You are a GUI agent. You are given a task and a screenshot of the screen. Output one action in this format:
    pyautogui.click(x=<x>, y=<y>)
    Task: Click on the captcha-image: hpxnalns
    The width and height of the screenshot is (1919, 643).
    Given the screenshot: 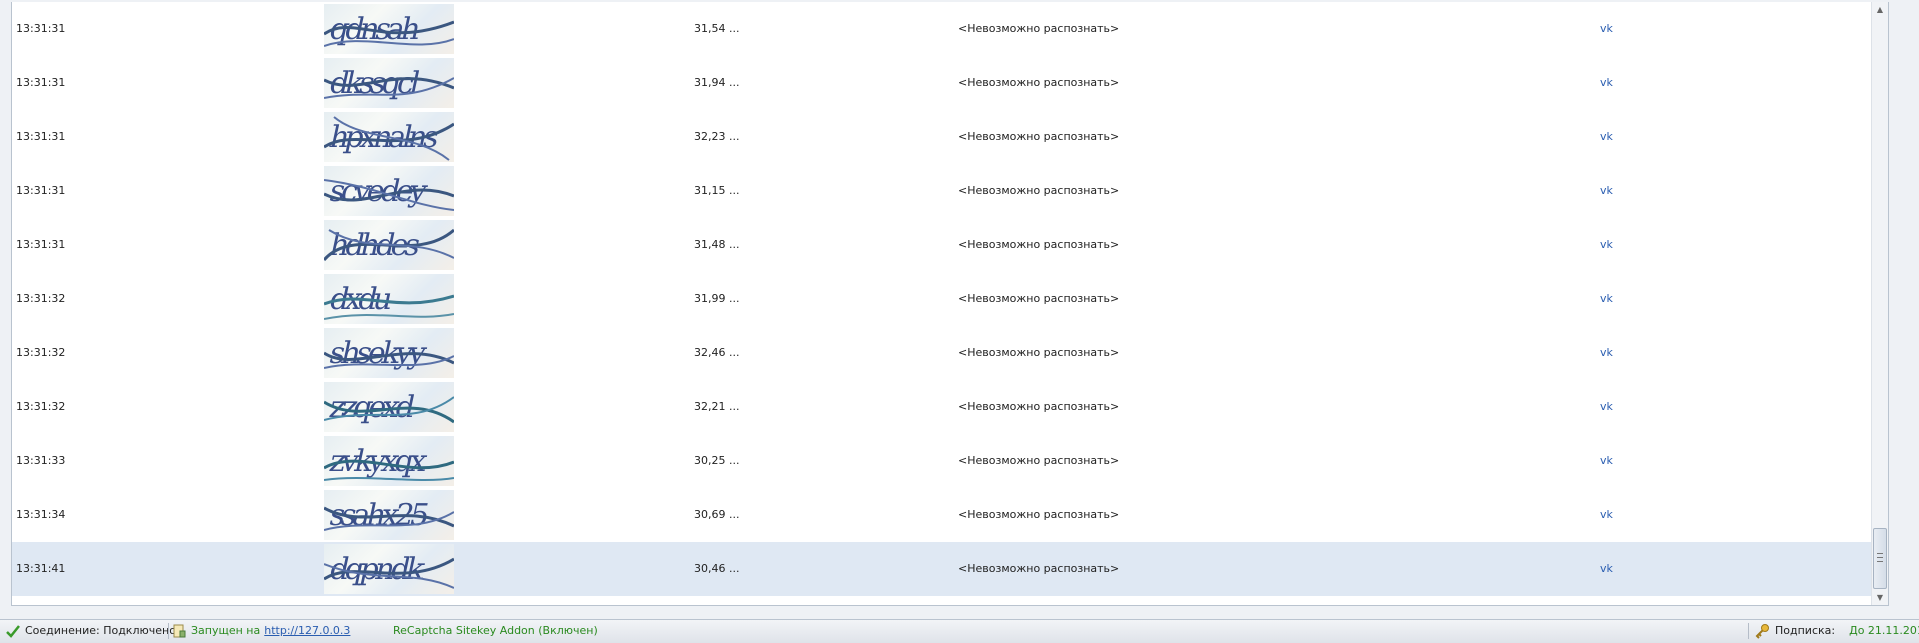 What is the action you would take?
    pyautogui.click(x=389, y=137)
    